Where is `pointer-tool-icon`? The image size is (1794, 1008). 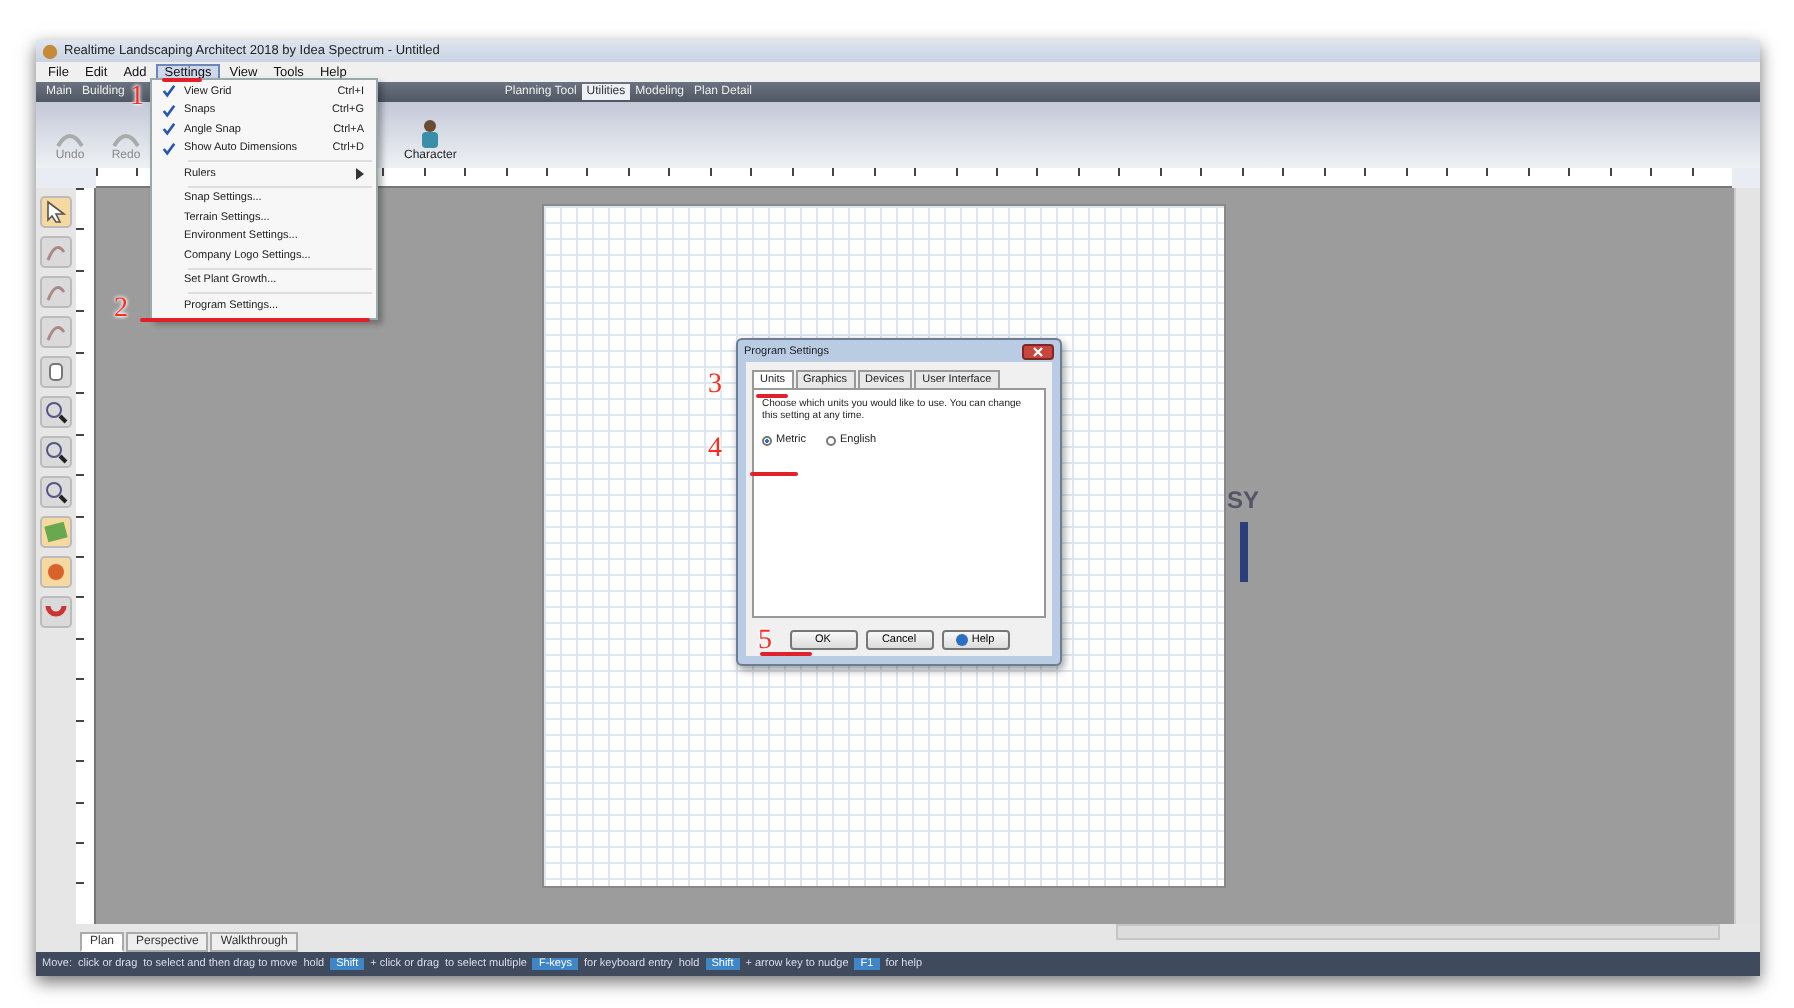 pointer-tool-icon is located at coordinates (56, 212).